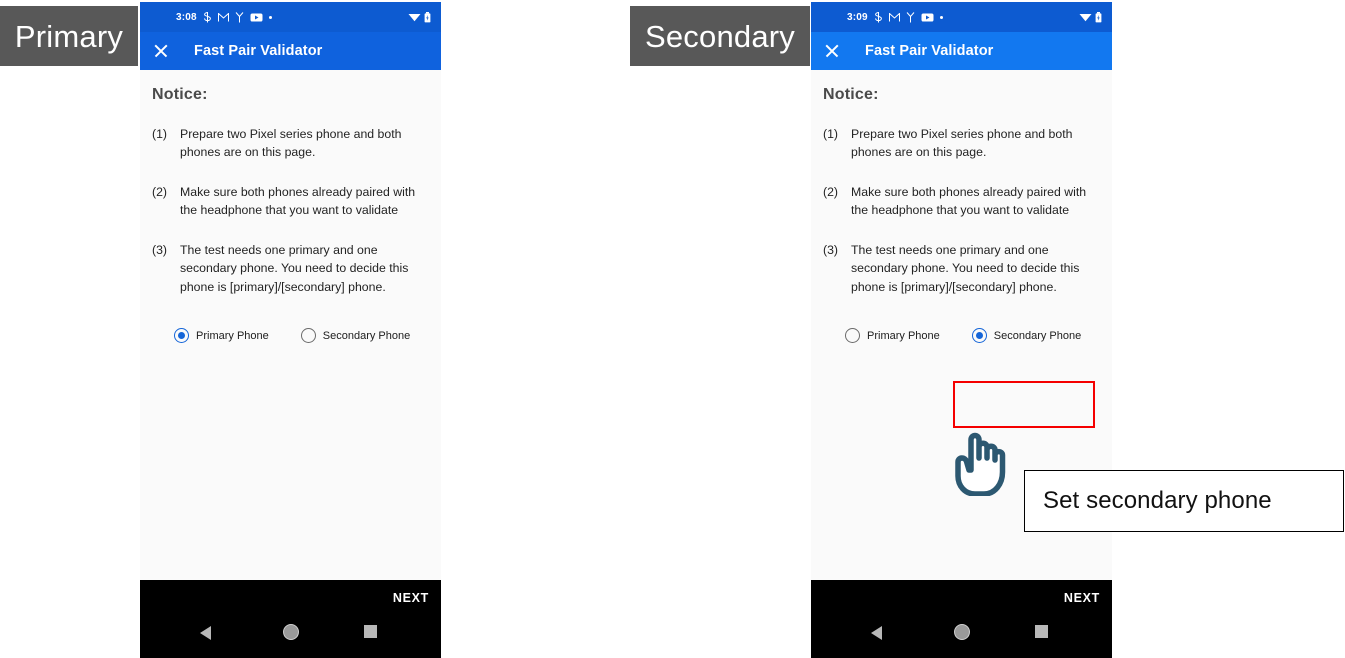 This screenshot has height=658, width=1345. I want to click on status-bar-left: 3:08, so click(224, 17).